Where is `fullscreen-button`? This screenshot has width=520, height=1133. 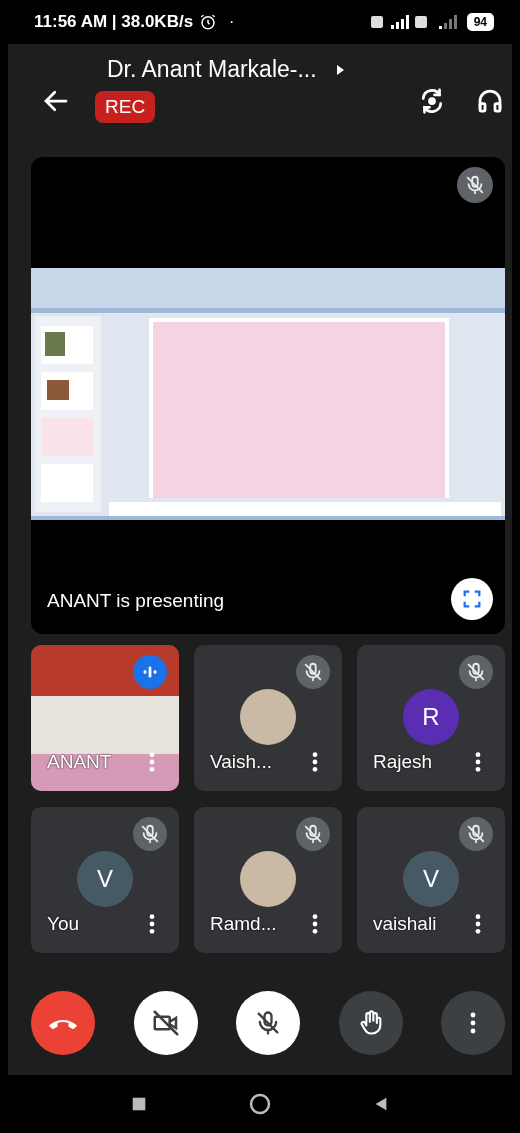 fullscreen-button is located at coordinates (472, 599).